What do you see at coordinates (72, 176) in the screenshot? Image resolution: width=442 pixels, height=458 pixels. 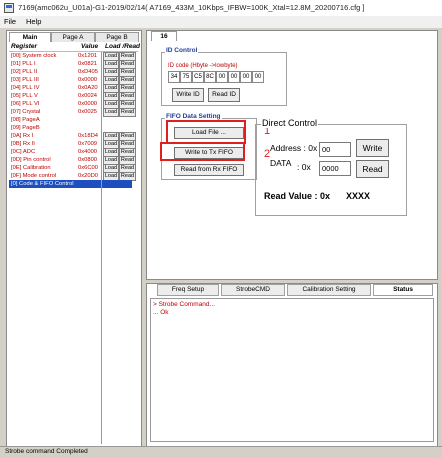 I see `register-row: [0F] Mode control 0x20D0 Load Read` at bounding box center [72, 176].